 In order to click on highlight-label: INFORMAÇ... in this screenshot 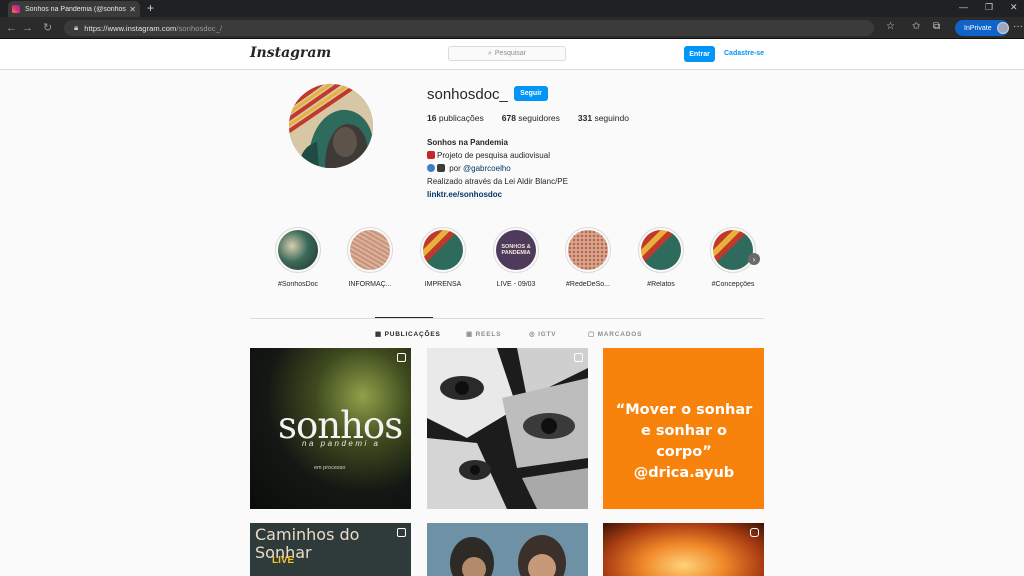, I will do `click(370, 284)`.